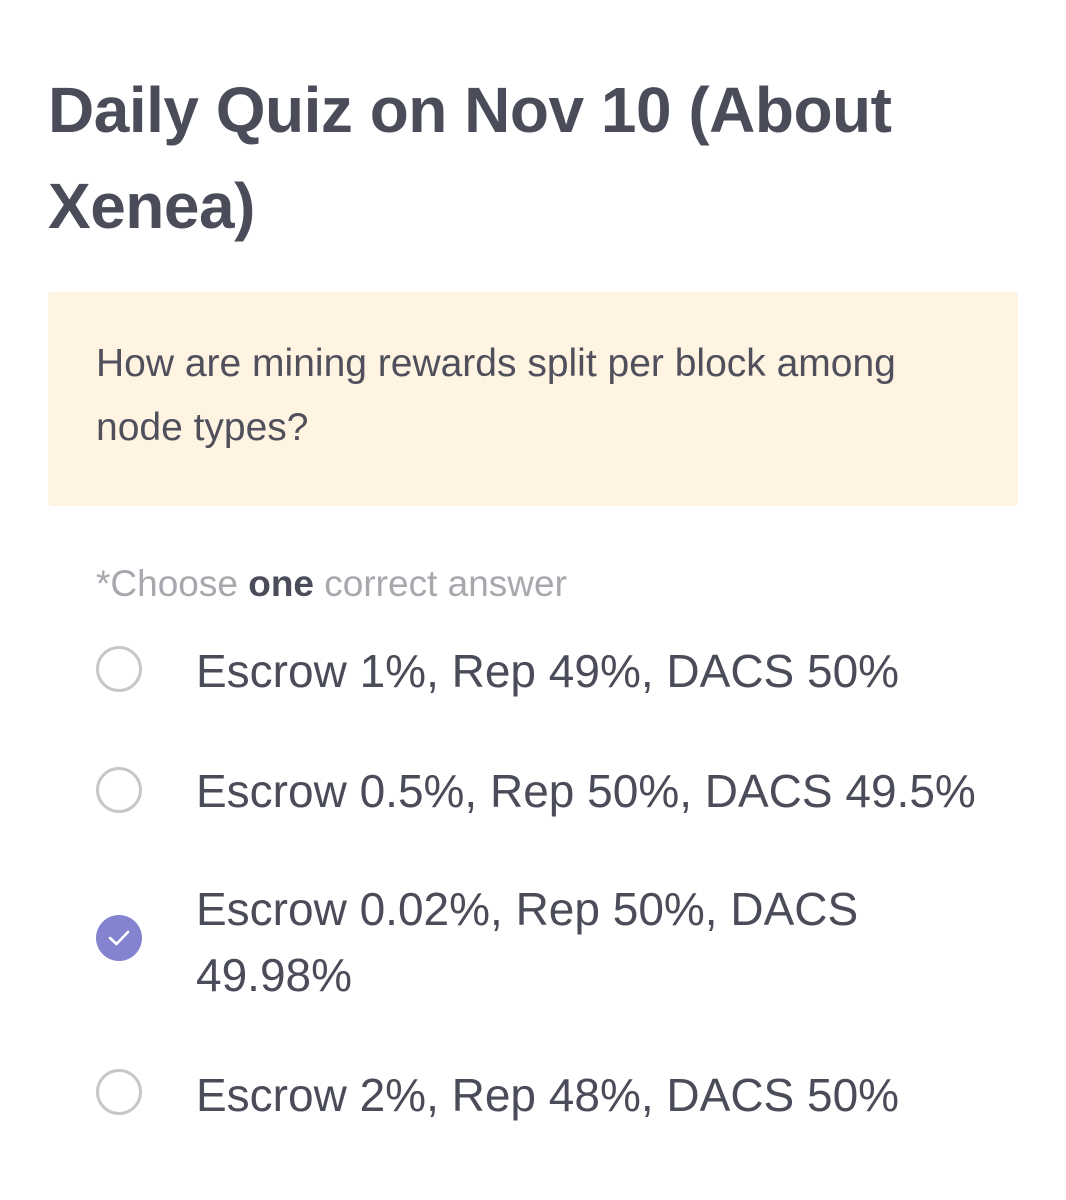 The image size is (1066, 1200). What do you see at coordinates (281, 583) in the screenshot?
I see `instruction-emphasis: one` at bounding box center [281, 583].